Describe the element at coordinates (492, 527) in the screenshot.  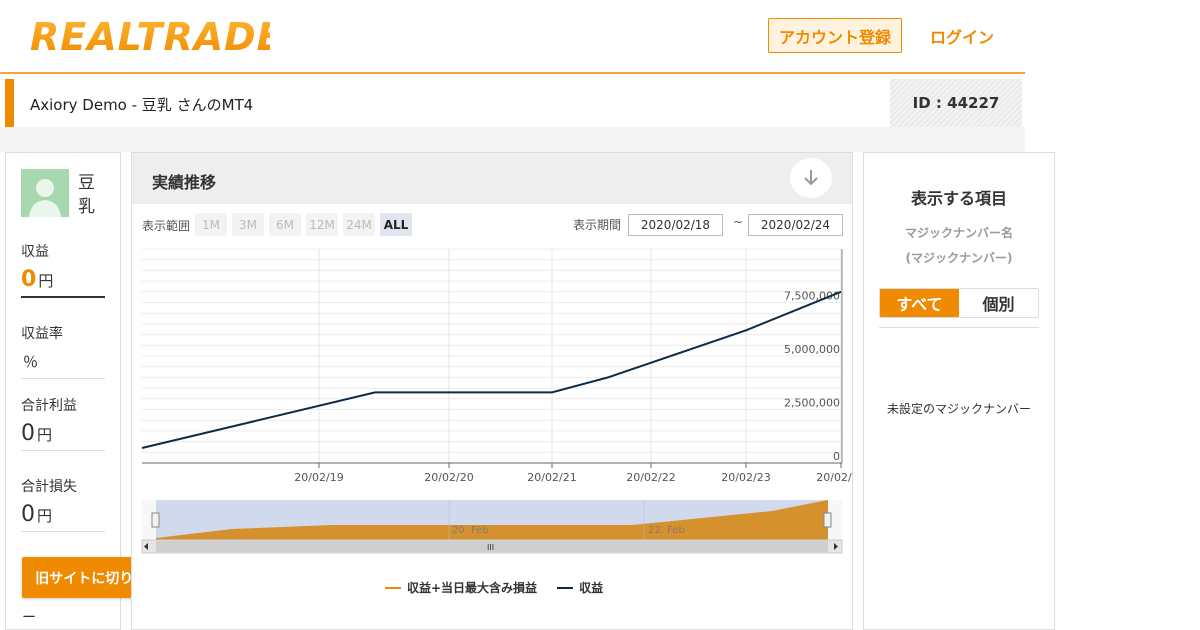
I see `chart-navigator: 20. Feb 22. Feb III` at that location.